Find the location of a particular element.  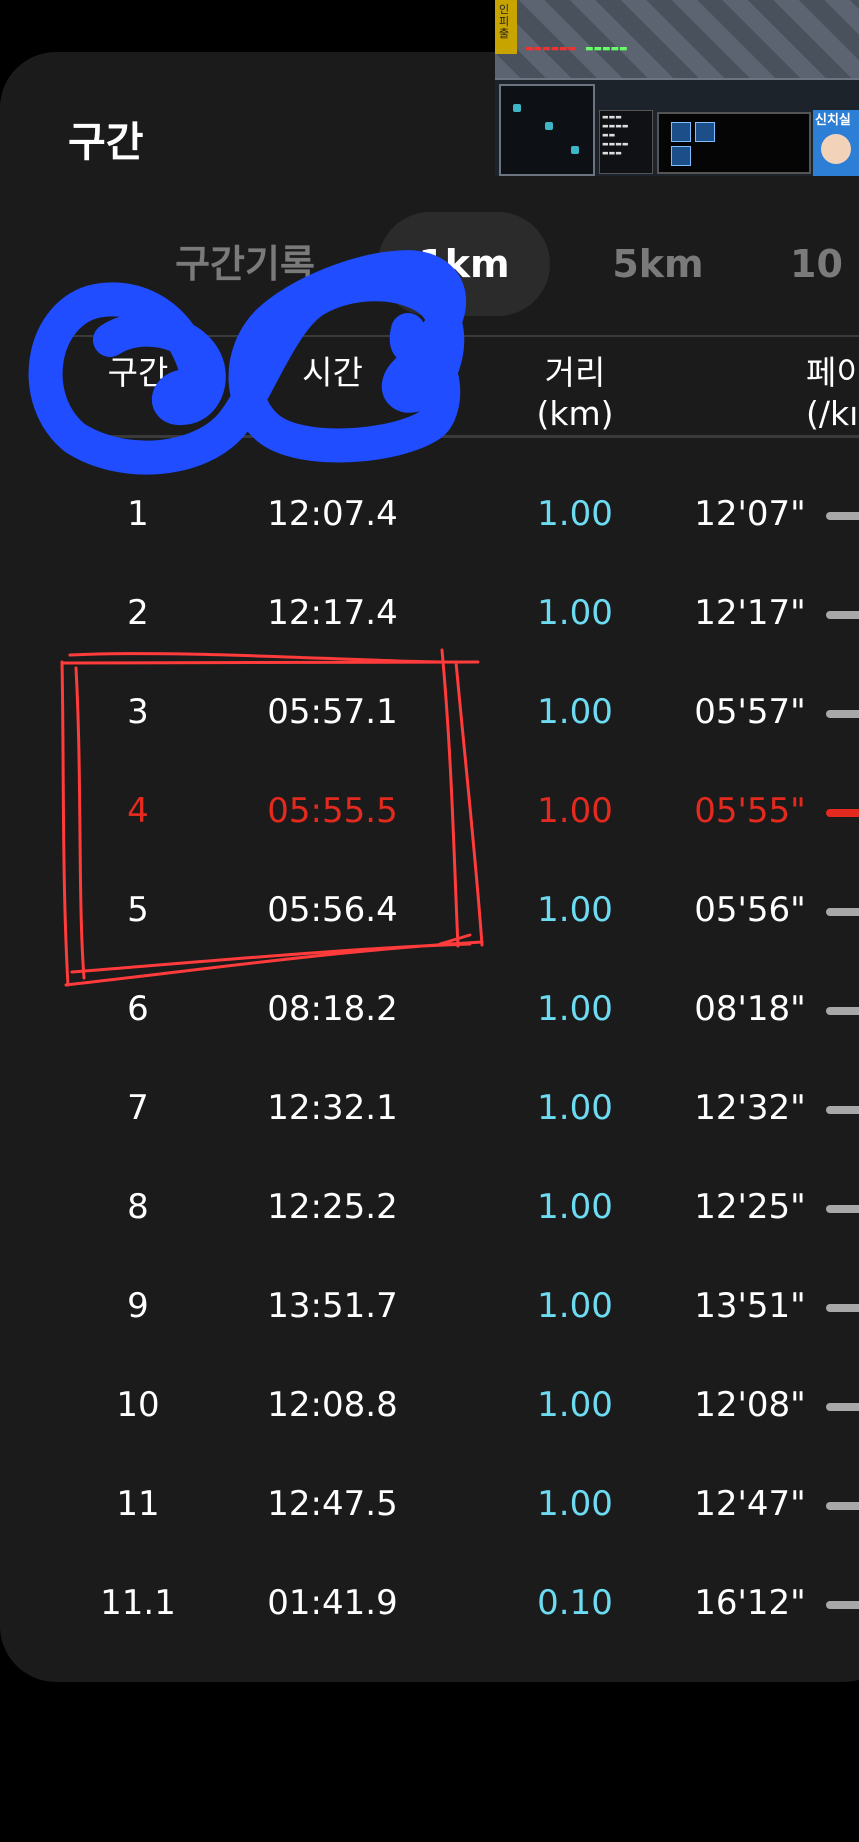

time-cell: 12:08.8 is located at coordinates (332, 1405).